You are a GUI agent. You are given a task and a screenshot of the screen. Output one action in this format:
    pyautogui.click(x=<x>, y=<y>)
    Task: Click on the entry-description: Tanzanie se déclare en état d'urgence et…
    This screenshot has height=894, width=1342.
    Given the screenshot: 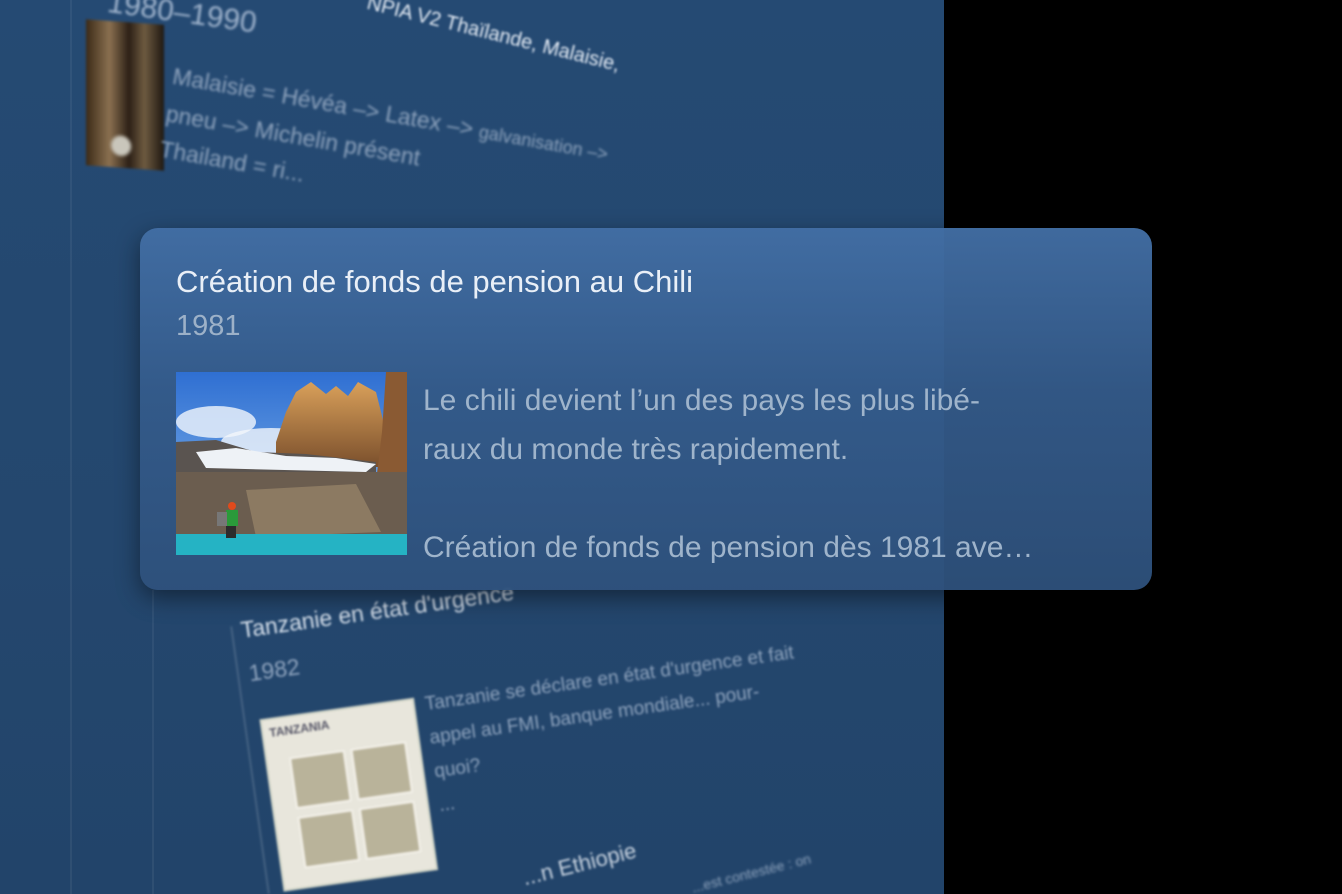 What is the action you would take?
    pyautogui.click(x=617, y=730)
    